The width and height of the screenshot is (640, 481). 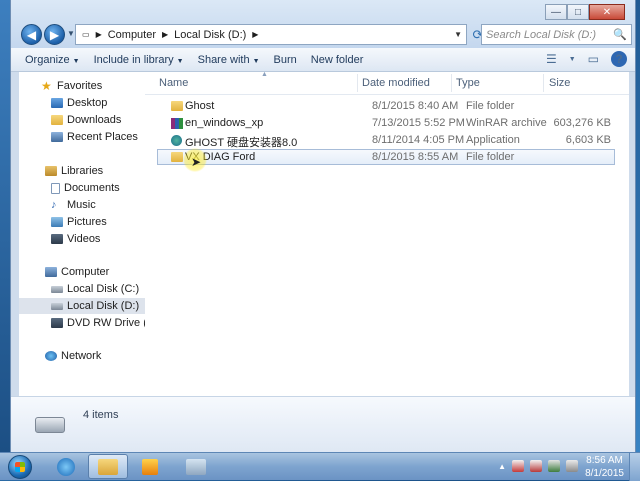 What do you see at coordinates (81, 205) in the screenshot?
I see `sidebar-item-label: Music` at bounding box center [81, 205].